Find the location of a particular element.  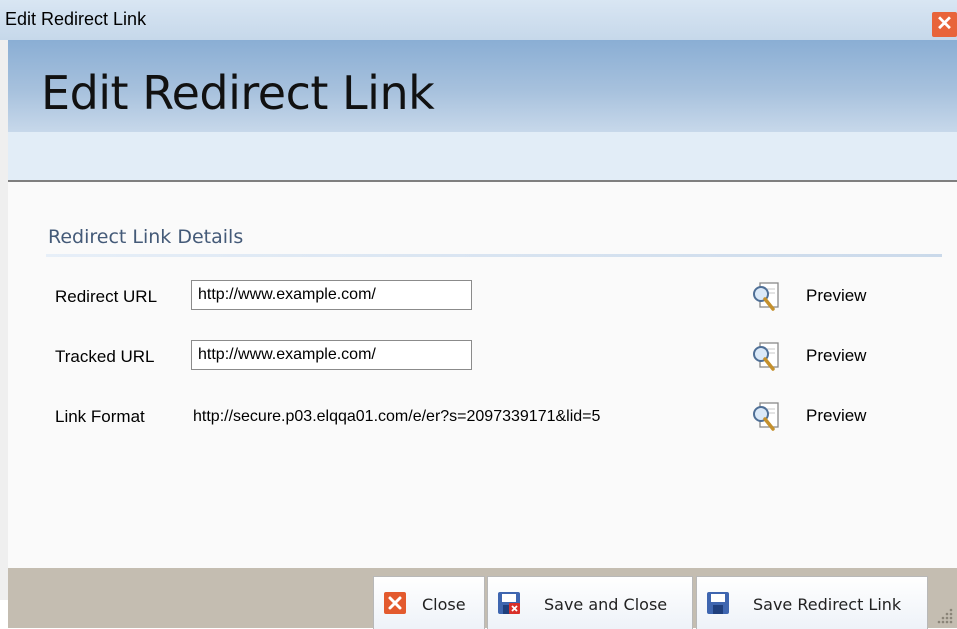

redirect-url-input is located at coordinates (331, 295).